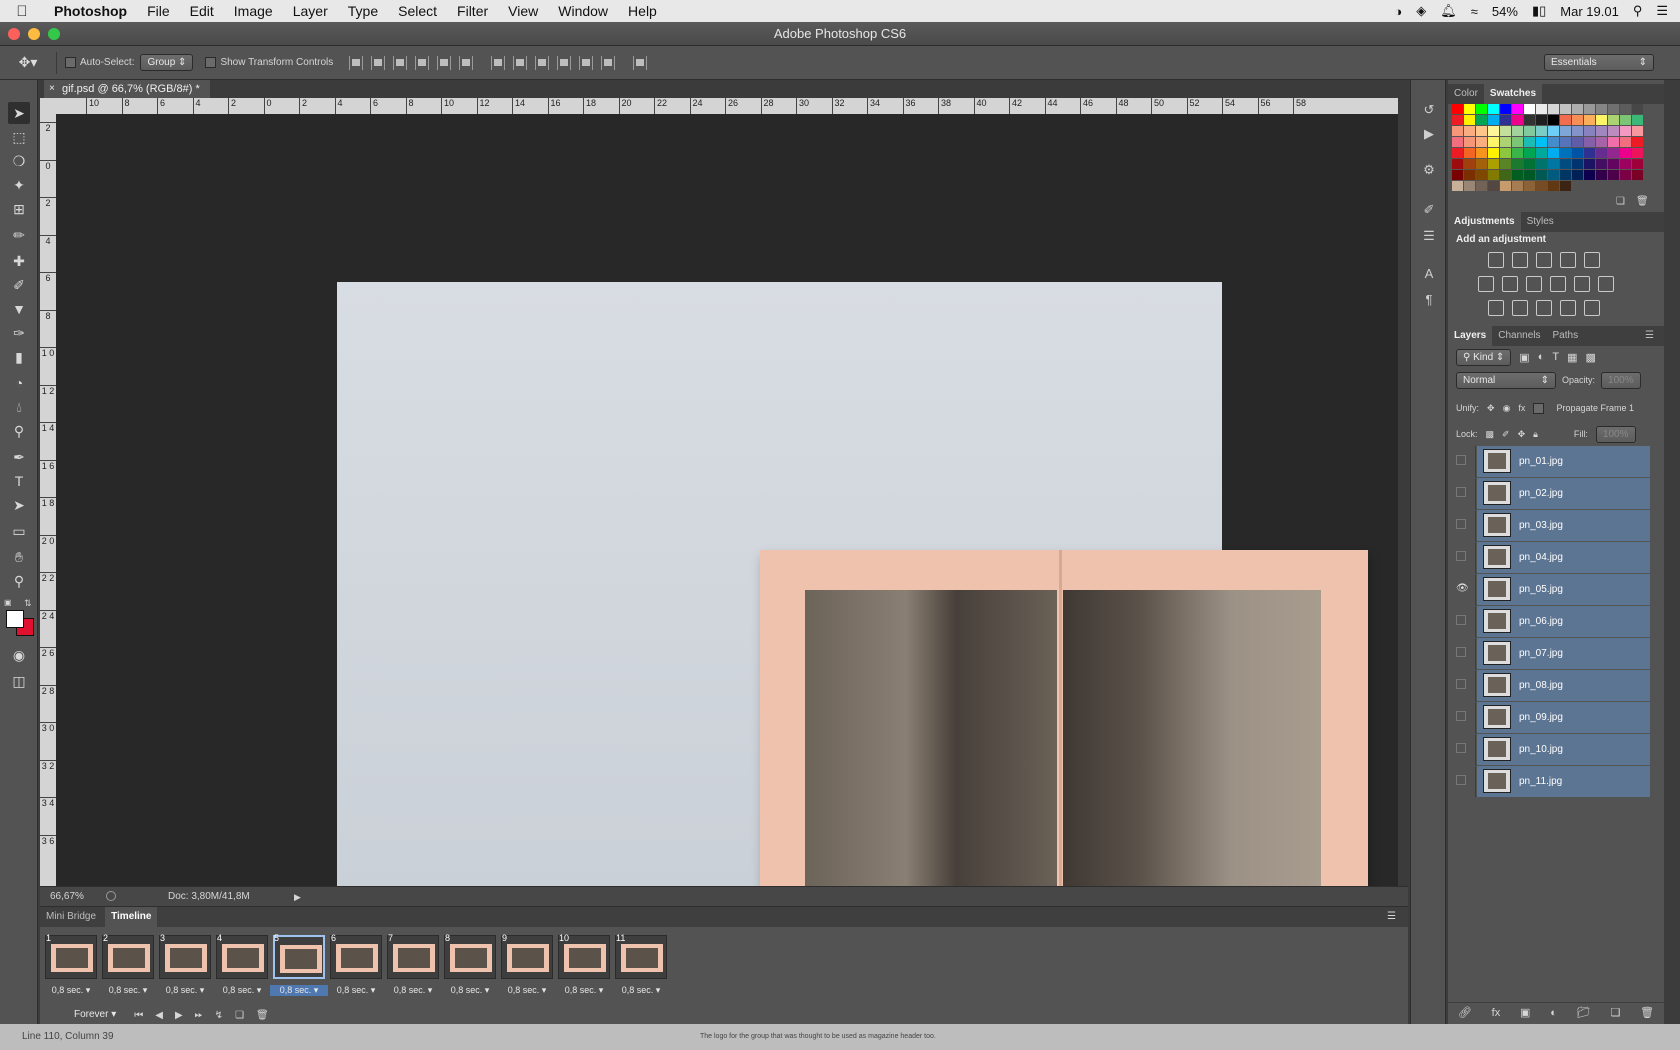  I want to click on add-mask-icon: ▣, so click(1525, 1012).